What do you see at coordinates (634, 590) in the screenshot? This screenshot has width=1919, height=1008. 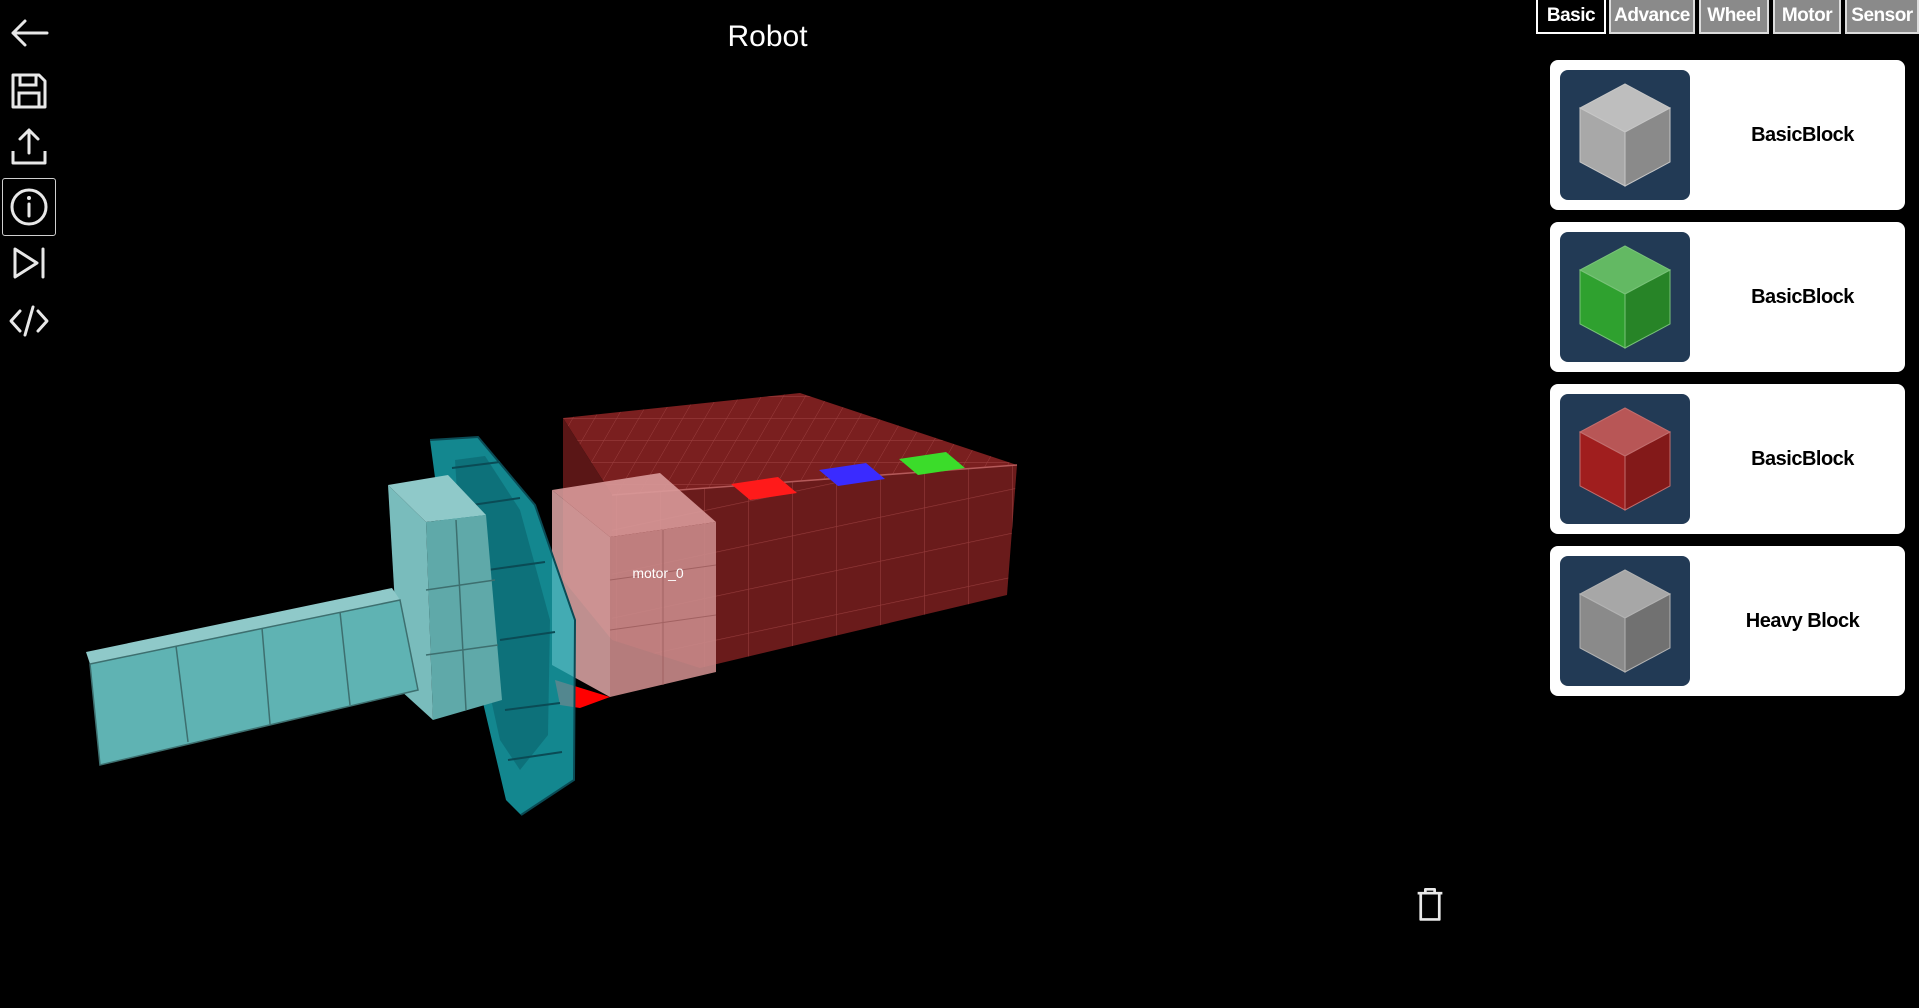 I see `motor-block` at bounding box center [634, 590].